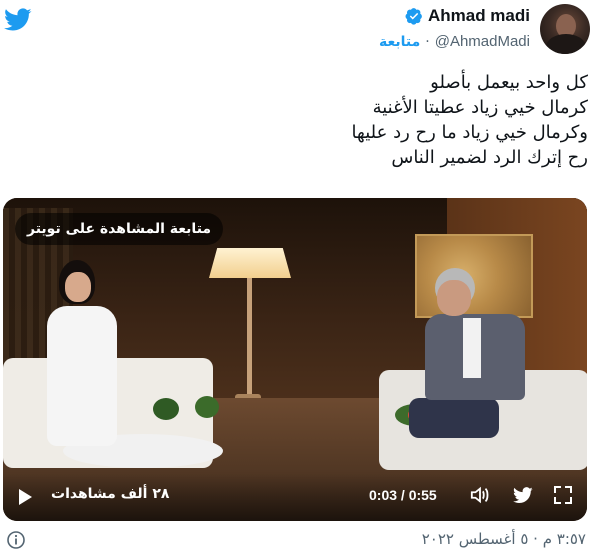 The width and height of the screenshot is (600, 558). I want to click on host-figure, so click(82, 355).